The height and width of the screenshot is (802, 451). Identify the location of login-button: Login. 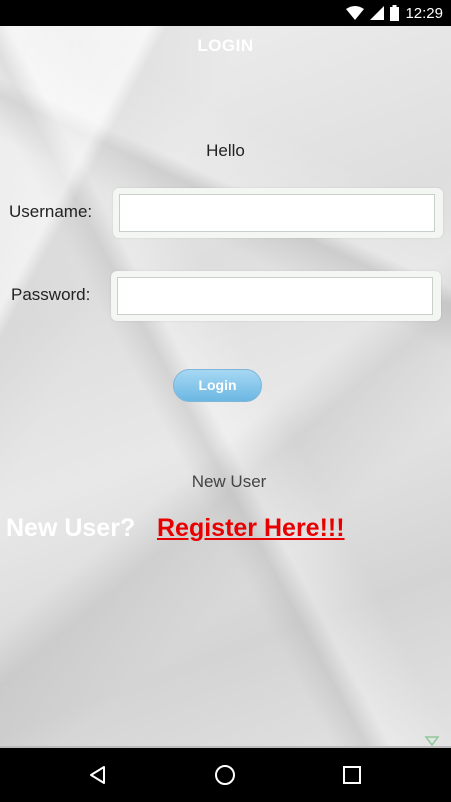
(217, 385).